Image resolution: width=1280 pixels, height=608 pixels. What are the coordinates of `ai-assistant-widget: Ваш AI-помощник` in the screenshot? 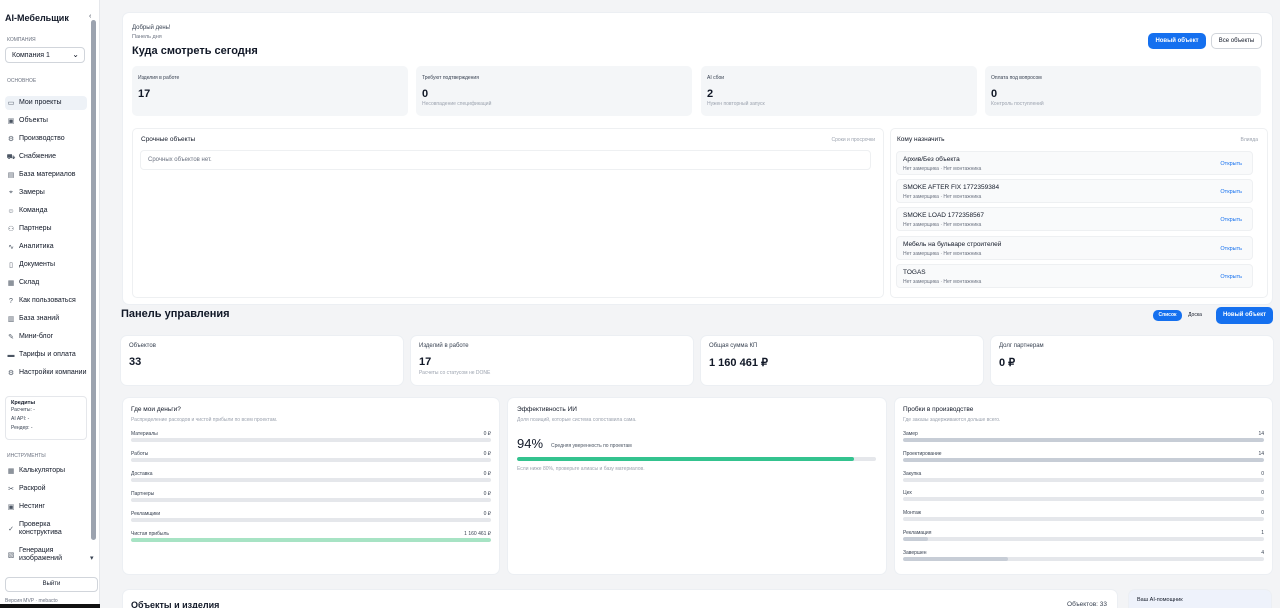 It's located at (1200, 599).